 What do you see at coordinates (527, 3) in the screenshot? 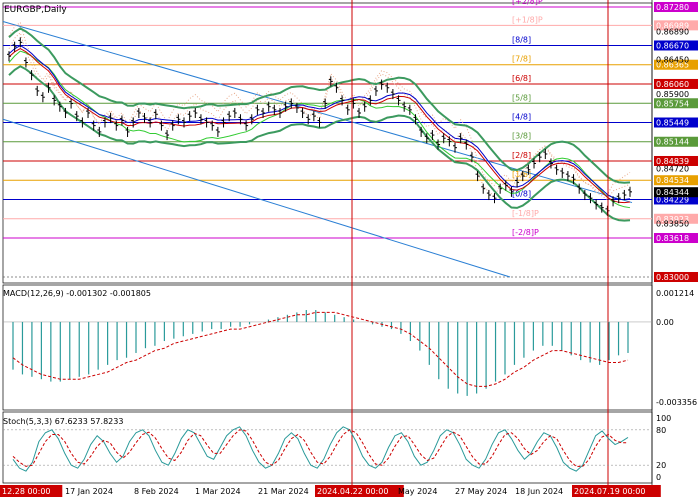
I see `level-label: [+2/8]P` at bounding box center [527, 3].